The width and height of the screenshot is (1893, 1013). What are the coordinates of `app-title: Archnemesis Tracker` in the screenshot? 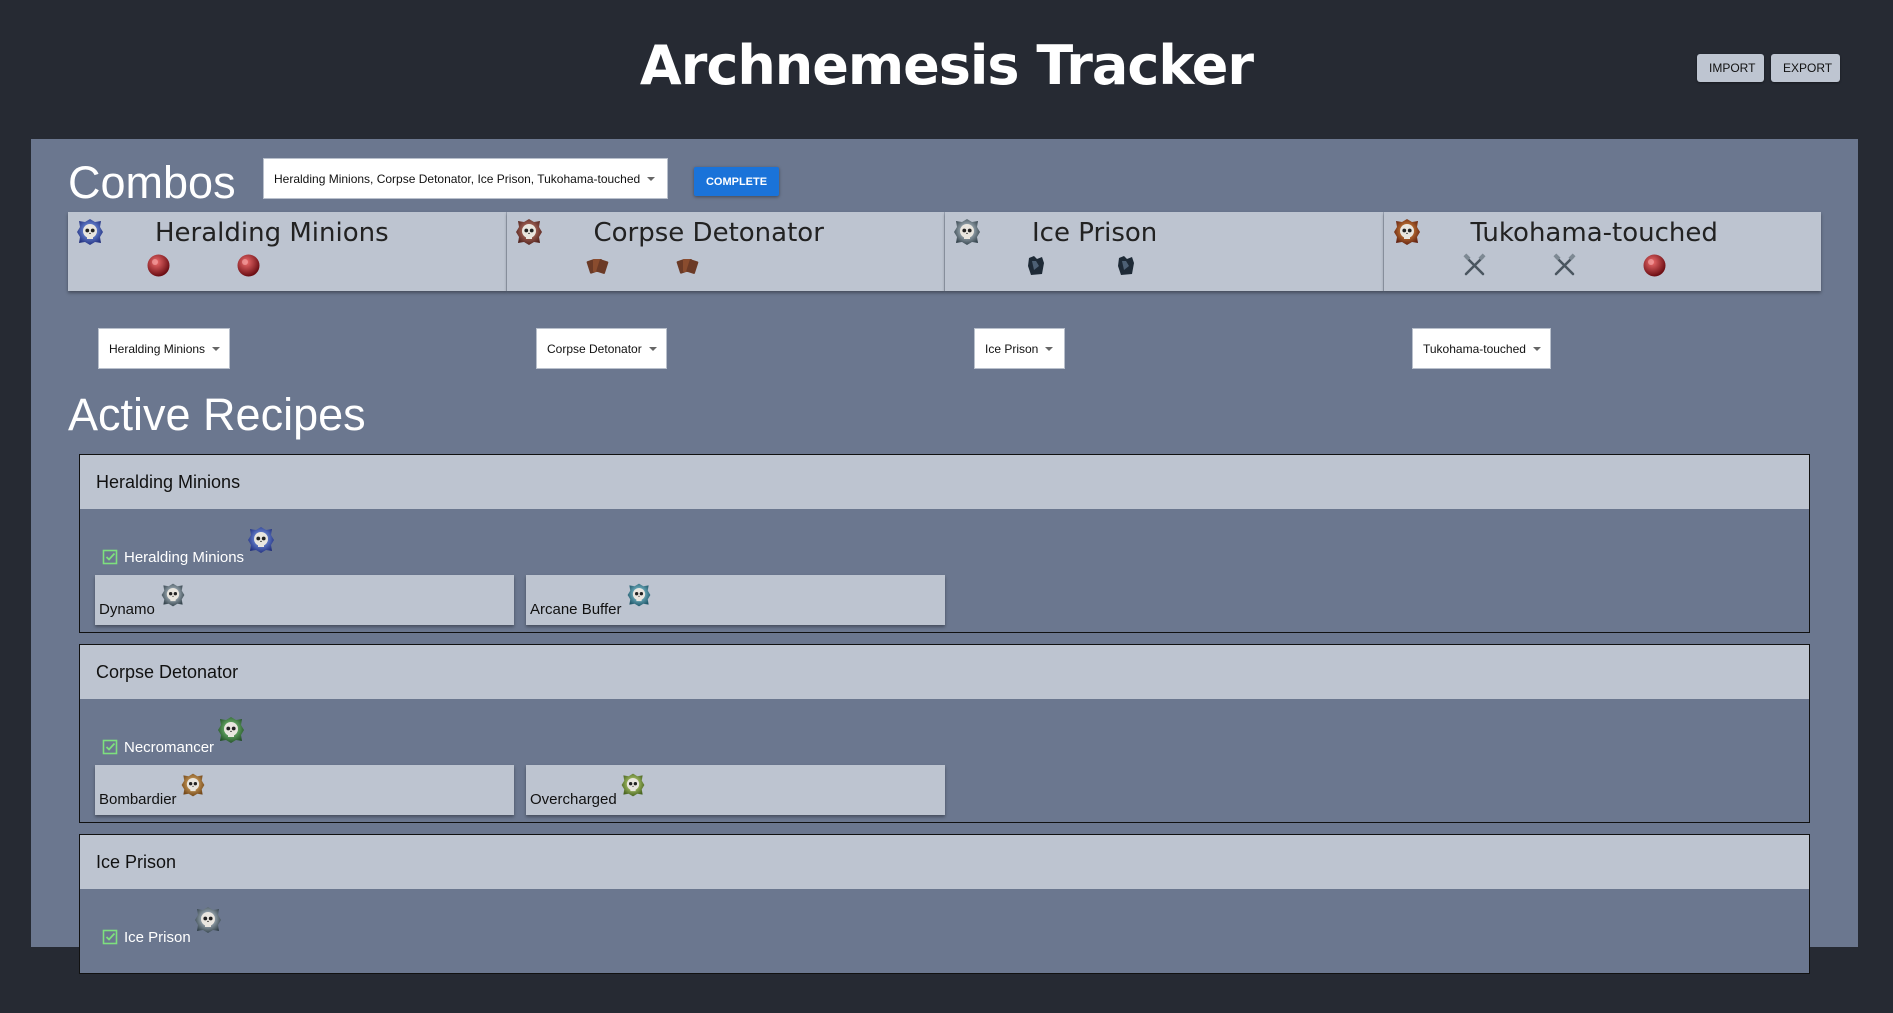 It's located at (946, 65).